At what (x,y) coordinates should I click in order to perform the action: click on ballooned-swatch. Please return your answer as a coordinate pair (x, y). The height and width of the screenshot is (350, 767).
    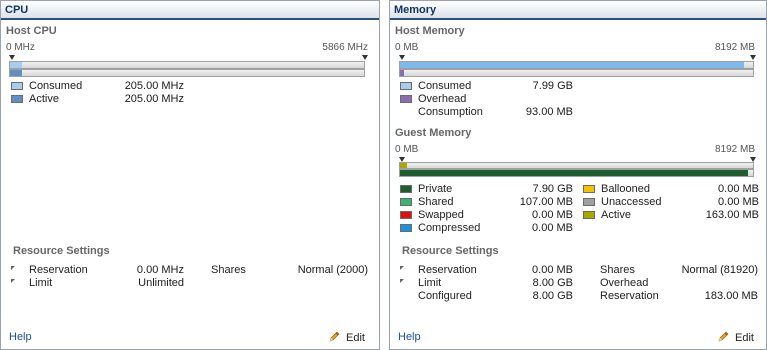
    Looking at the image, I should click on (589, 189).